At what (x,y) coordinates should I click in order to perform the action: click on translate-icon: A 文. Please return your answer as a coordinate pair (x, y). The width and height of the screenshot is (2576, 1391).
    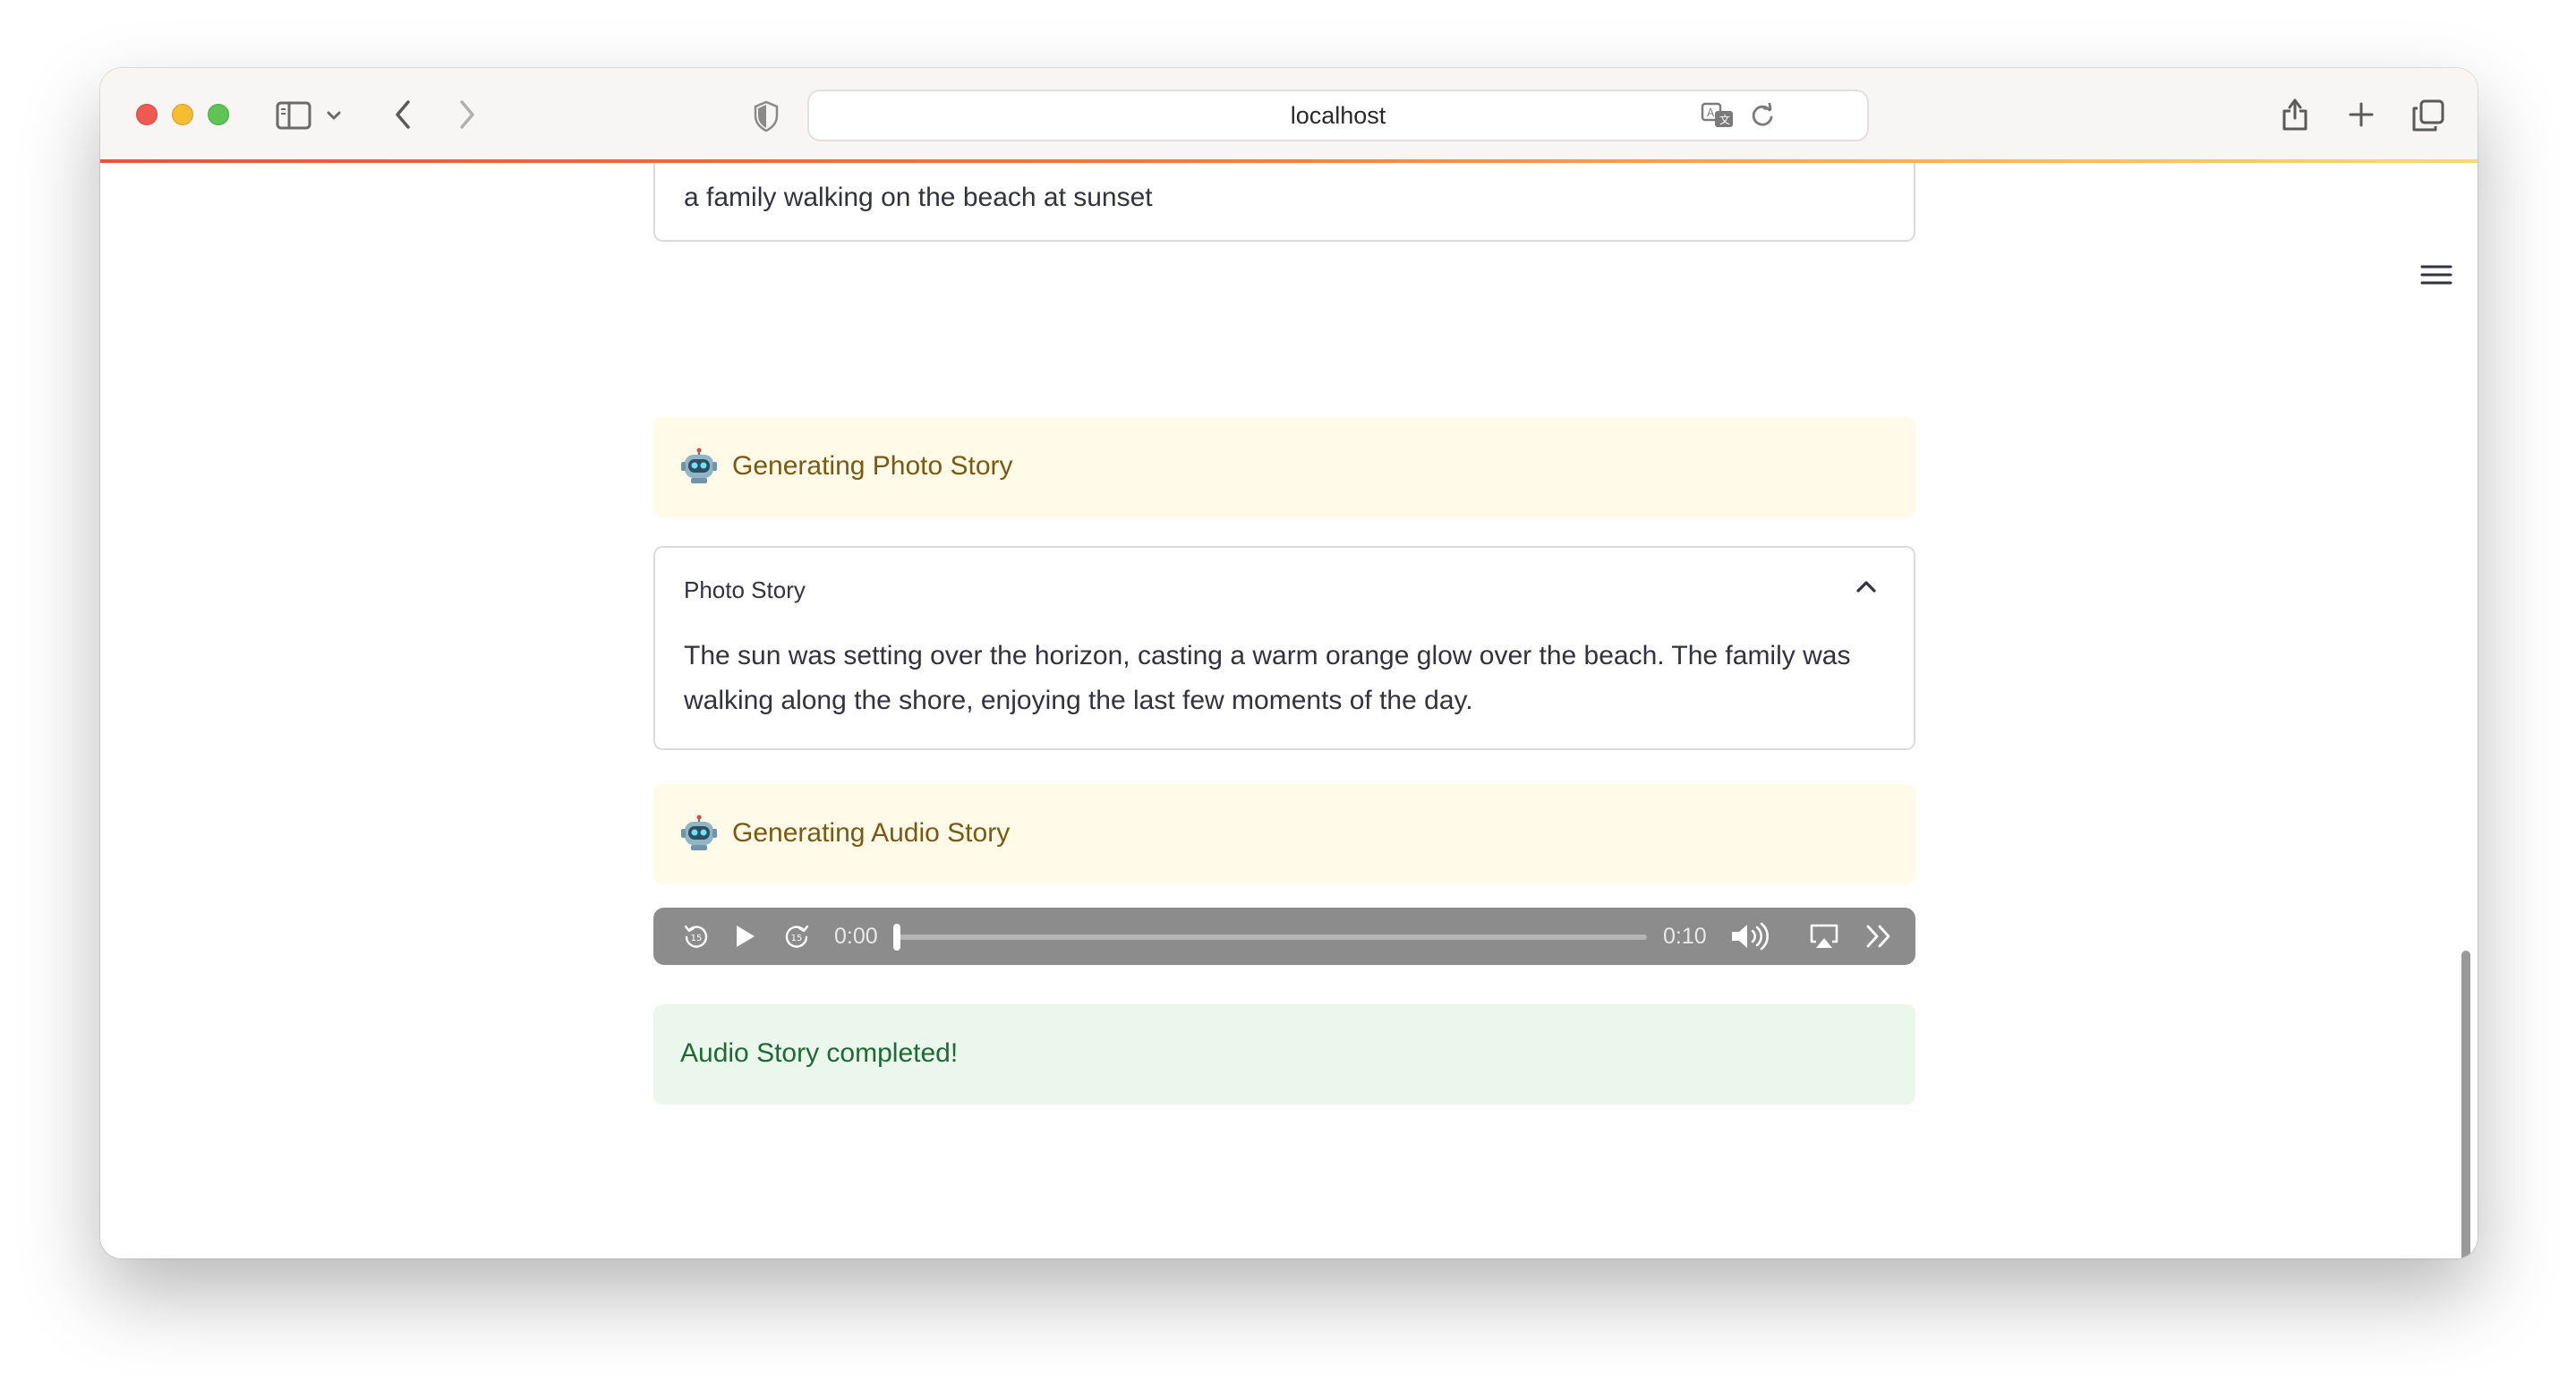
    Looking at the image, I should click on (1717, 116).